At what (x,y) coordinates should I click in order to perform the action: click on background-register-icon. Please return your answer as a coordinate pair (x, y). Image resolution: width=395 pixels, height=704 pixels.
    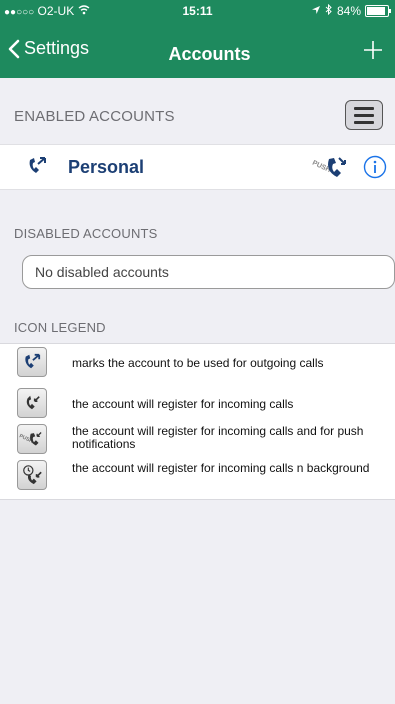
    Looking at the image, I should click on (32, 475).